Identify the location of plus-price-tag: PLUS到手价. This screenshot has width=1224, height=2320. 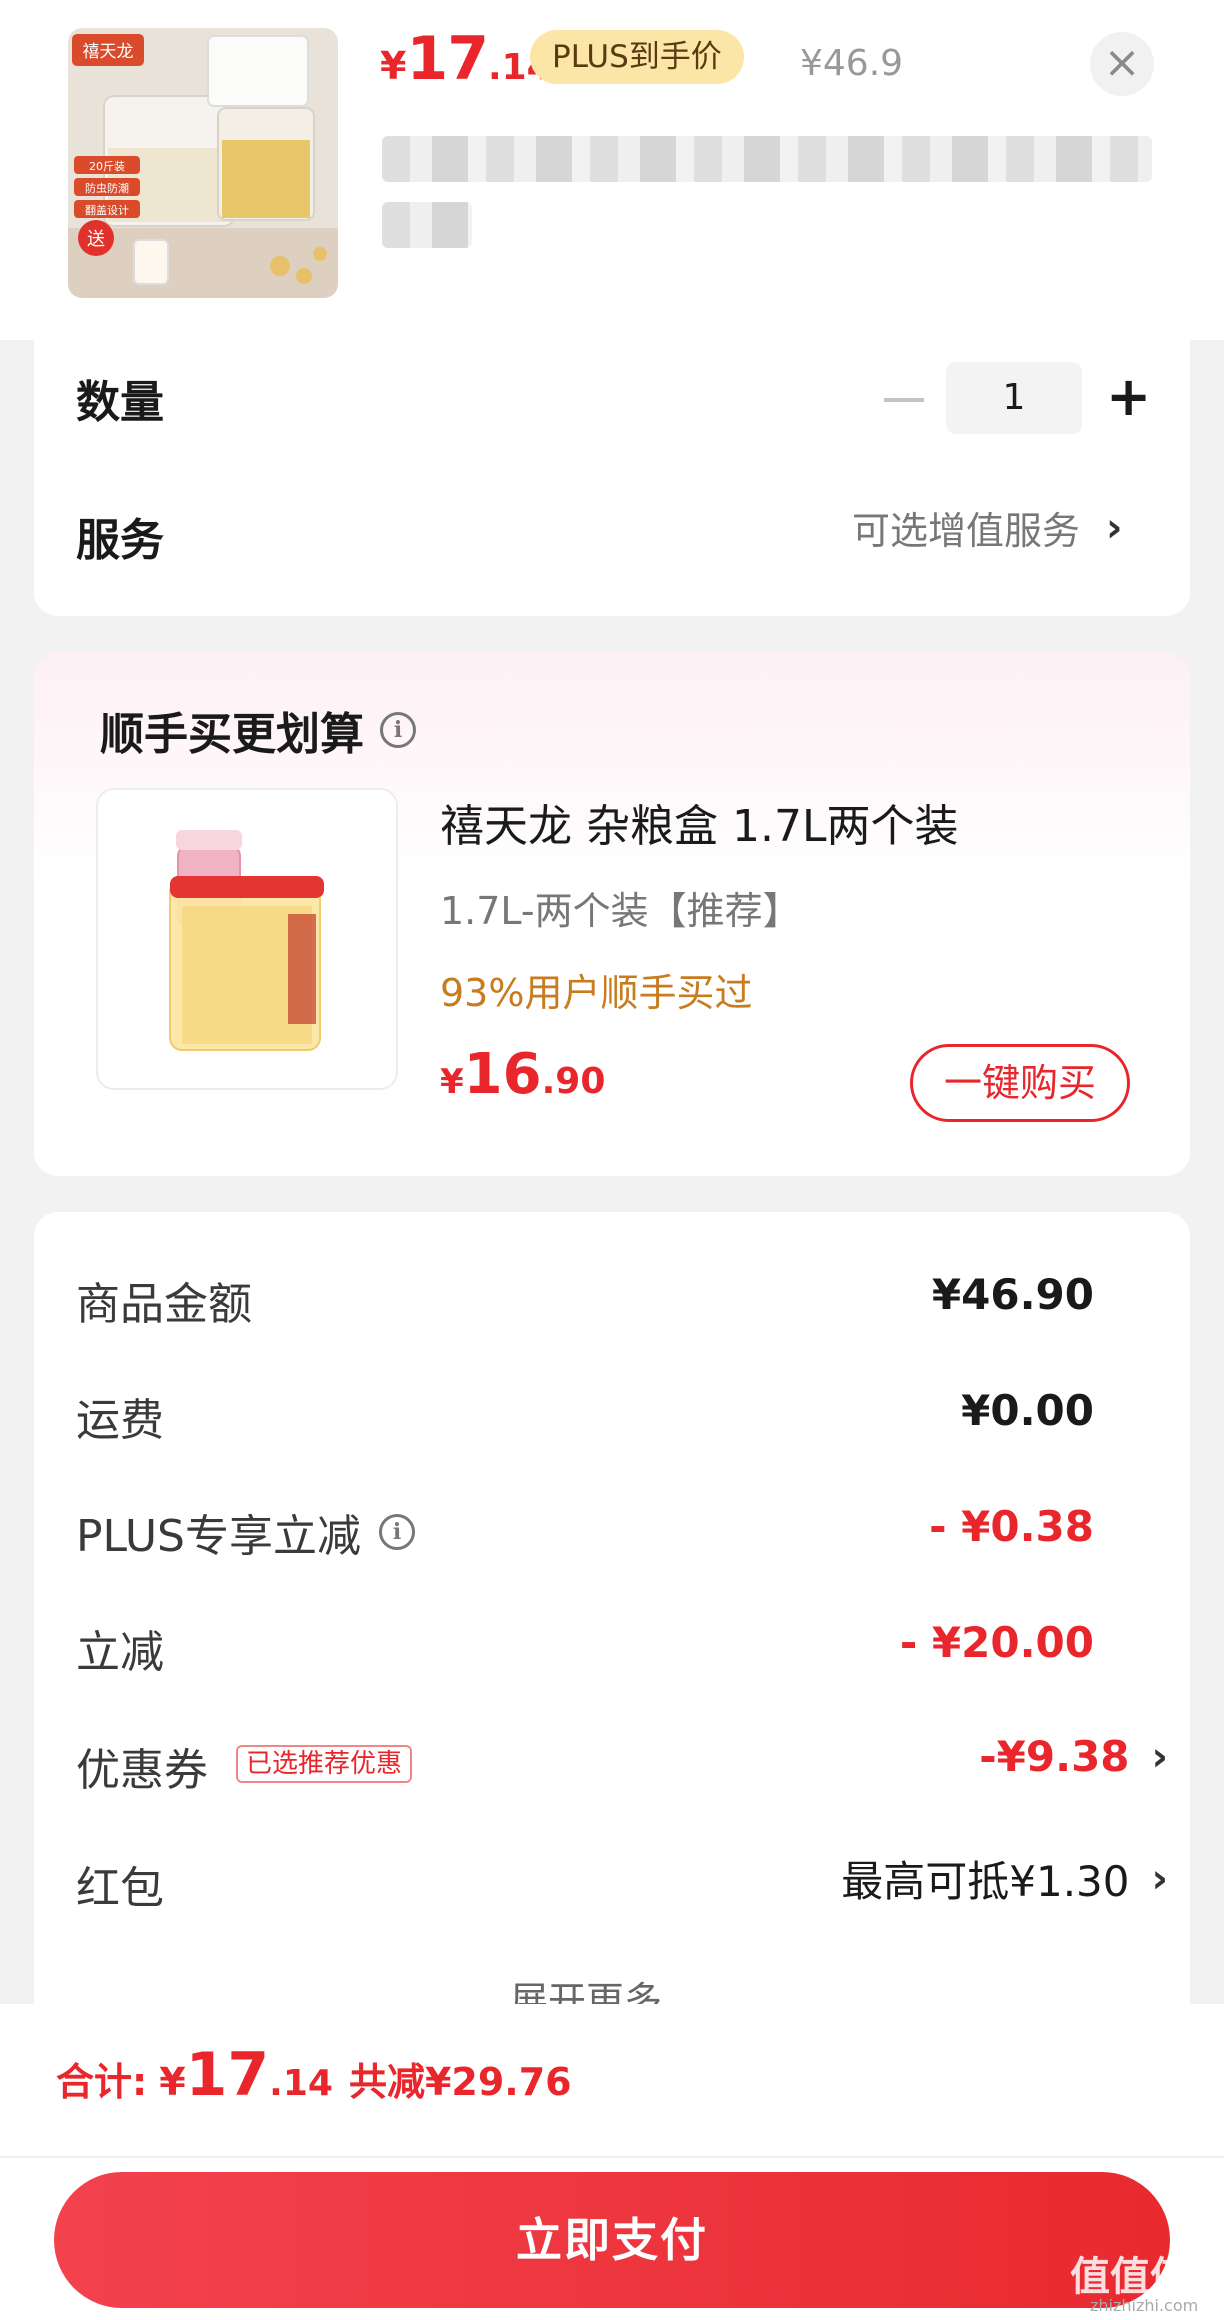
(637, 57).